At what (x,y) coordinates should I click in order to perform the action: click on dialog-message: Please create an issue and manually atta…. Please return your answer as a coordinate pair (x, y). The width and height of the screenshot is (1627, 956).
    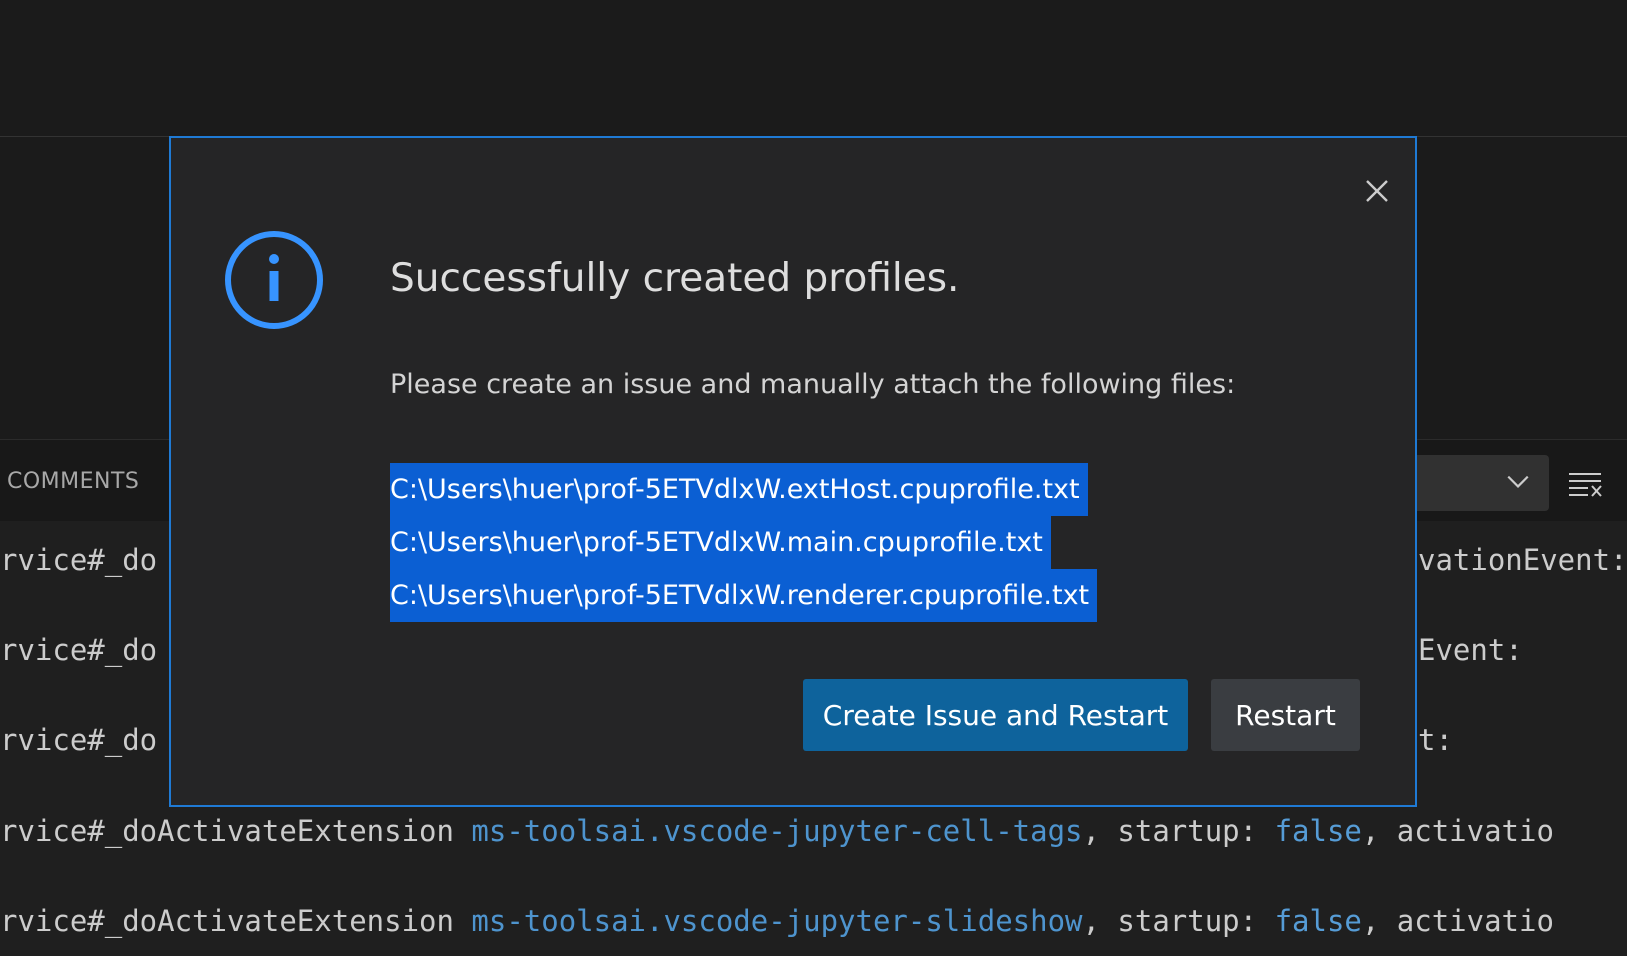
    Looking at the image, I should click on (813, 384).